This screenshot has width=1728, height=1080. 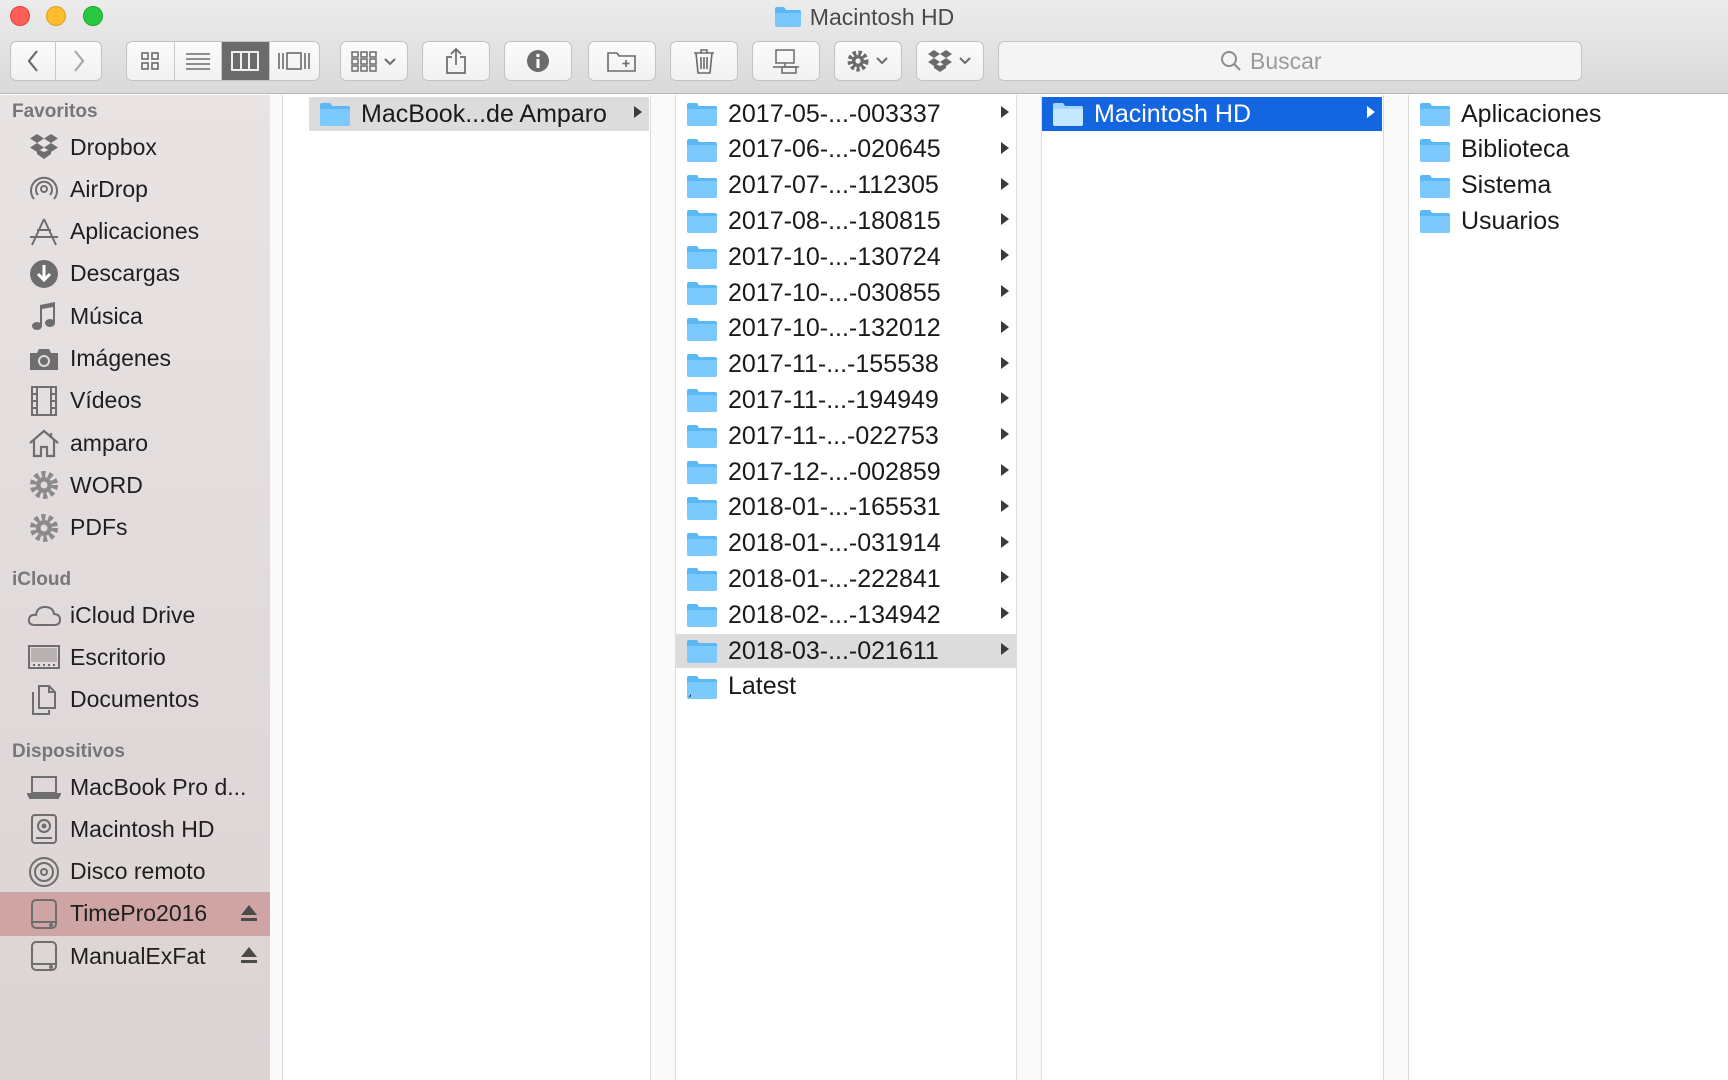 What do you see at coordinates (834, 578) in the screenshot?
I see `folder-name: 2018-01-...-222841` at bounding box center [834, 578].